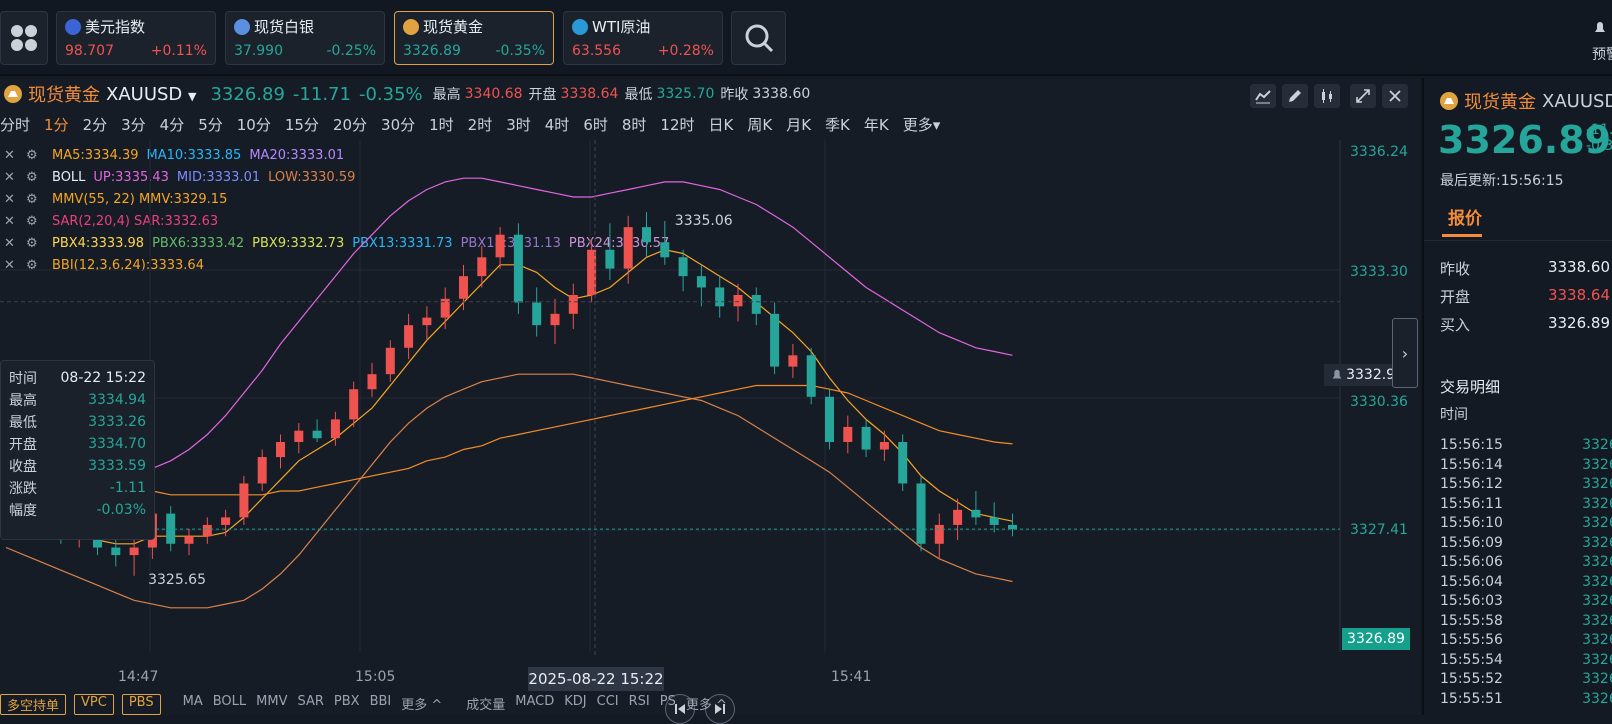 The image size is (1612, 724). Describe the element at coordinates (575, 704) in the screenshot. I see `sub-indicator-tab: KDJ` at that location.